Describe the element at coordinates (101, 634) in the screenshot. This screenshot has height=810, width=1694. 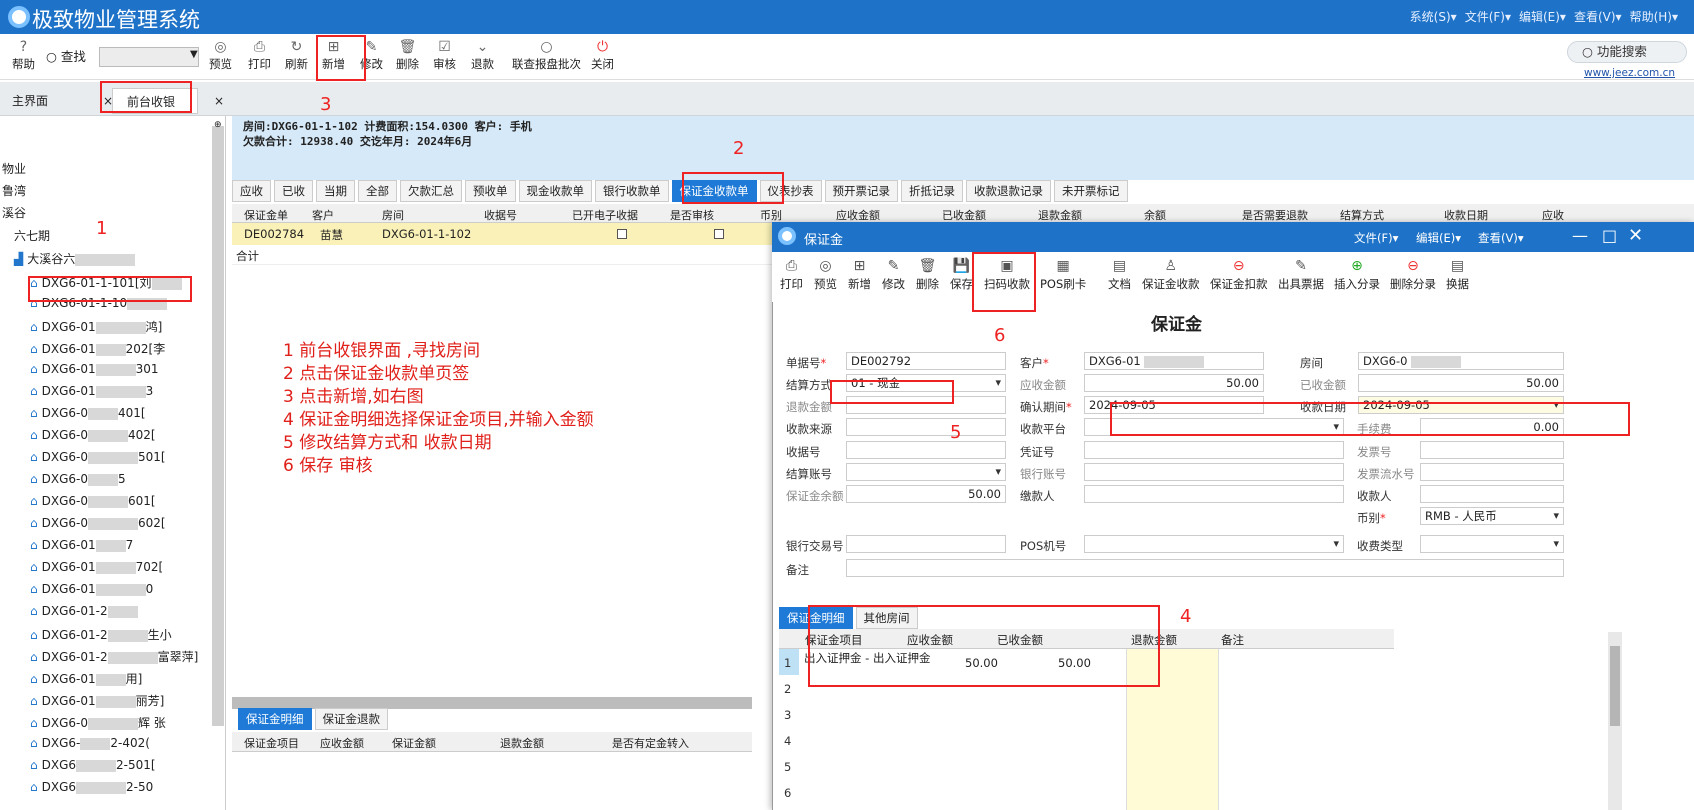
I see `tree-room: ⌂ DXG6-01-2 生小` at that location.